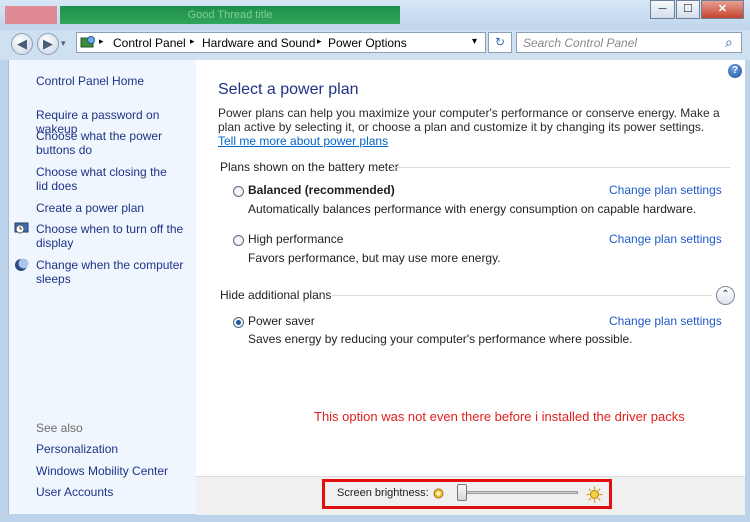 This screenshot has height=522, width=750. What do you see at coordinates (111, 236) in the screenshot?
I see `sidebar-link-turn-off-display: Choose when to turn off the display` at bounding box center [111, 236].